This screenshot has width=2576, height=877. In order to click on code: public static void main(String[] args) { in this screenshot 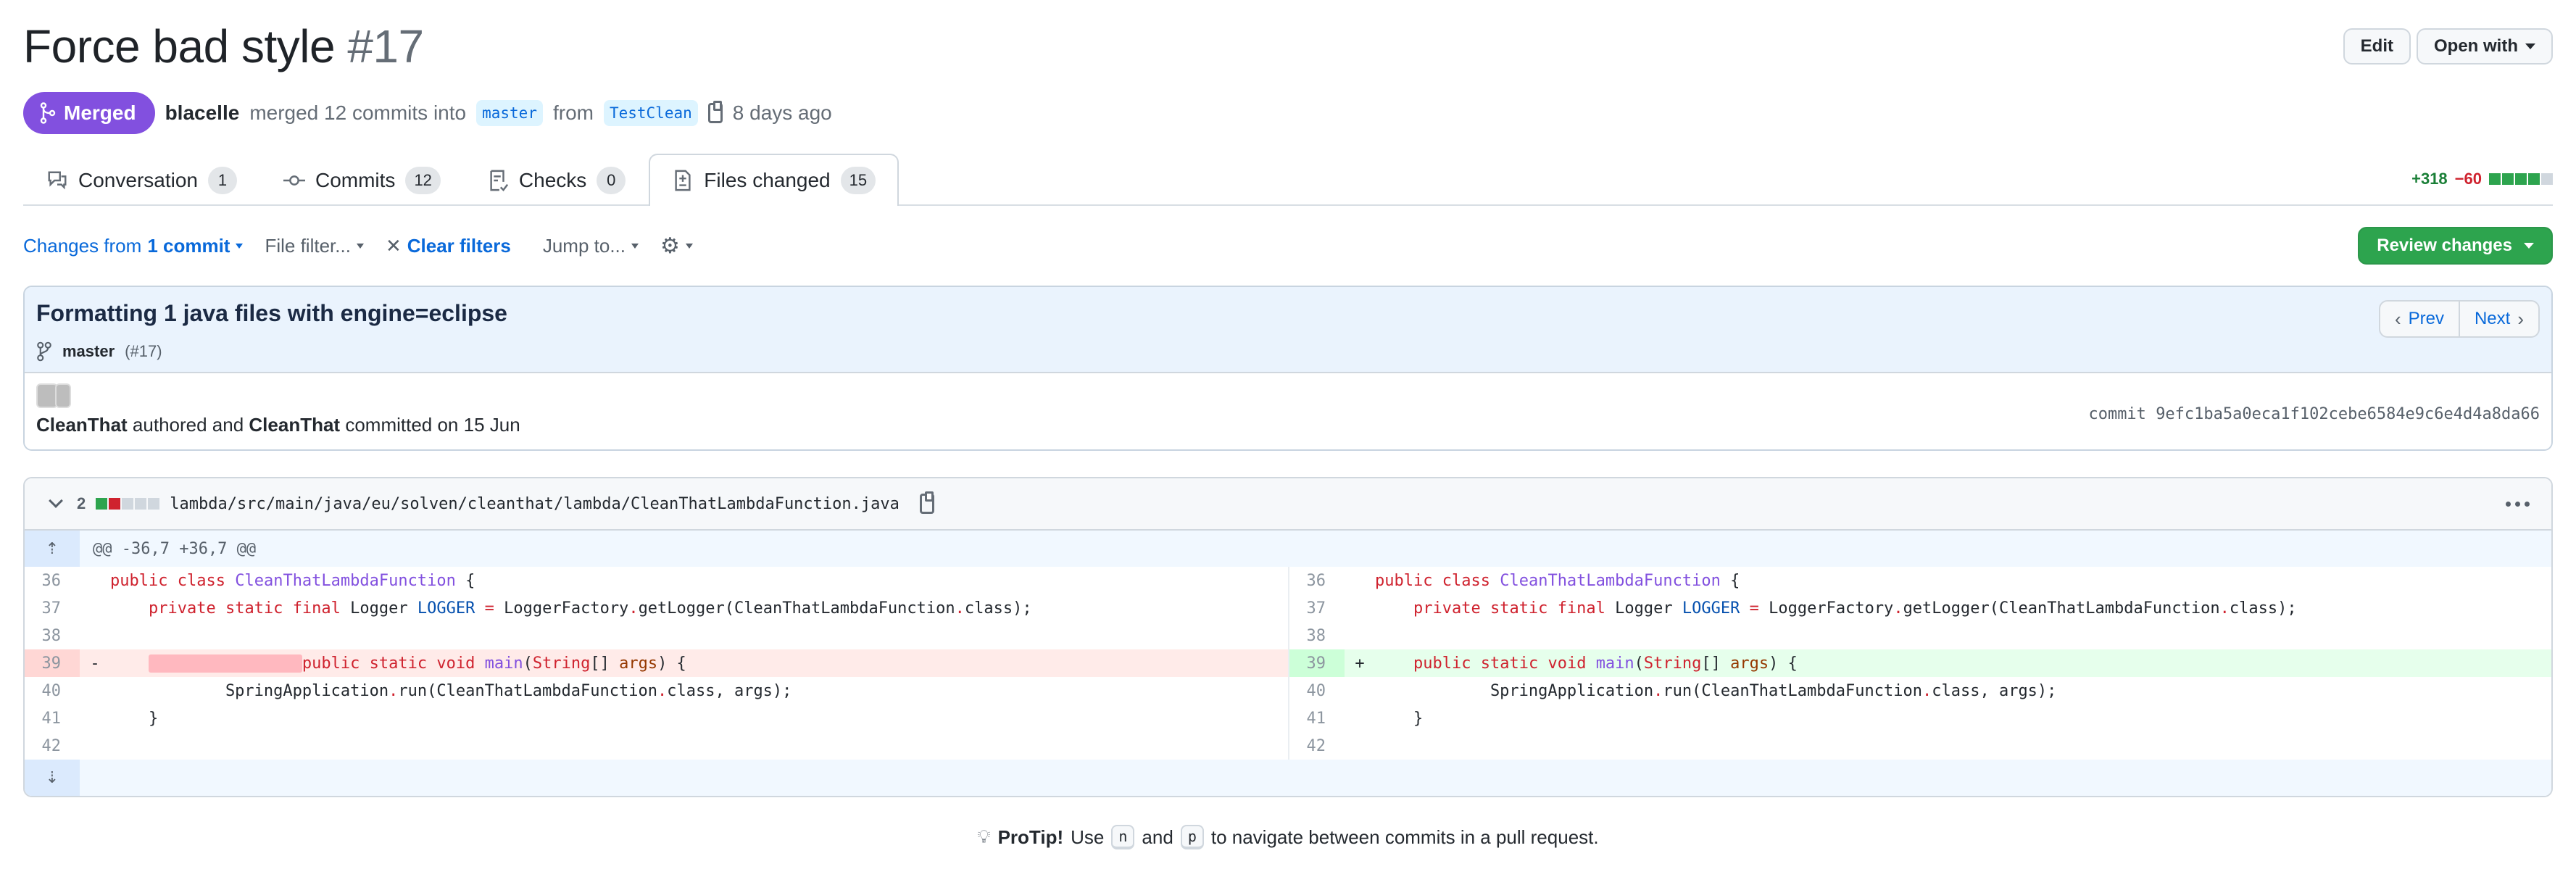, I will do `click(1605, 664)`.